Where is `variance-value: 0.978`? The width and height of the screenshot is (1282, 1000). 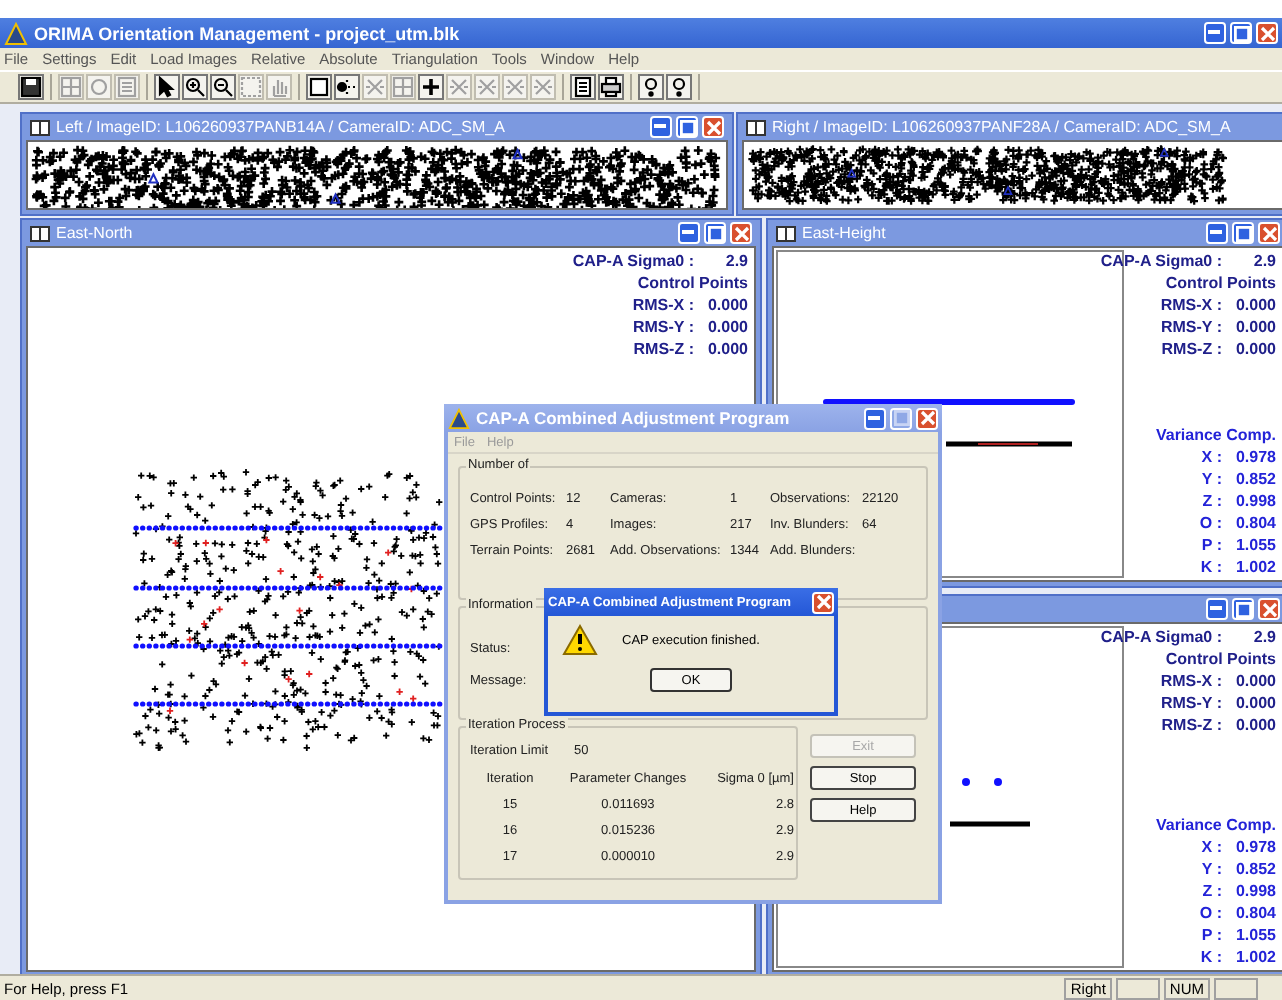 variance-value: 0.978 is located at coordinates (1254, 847).